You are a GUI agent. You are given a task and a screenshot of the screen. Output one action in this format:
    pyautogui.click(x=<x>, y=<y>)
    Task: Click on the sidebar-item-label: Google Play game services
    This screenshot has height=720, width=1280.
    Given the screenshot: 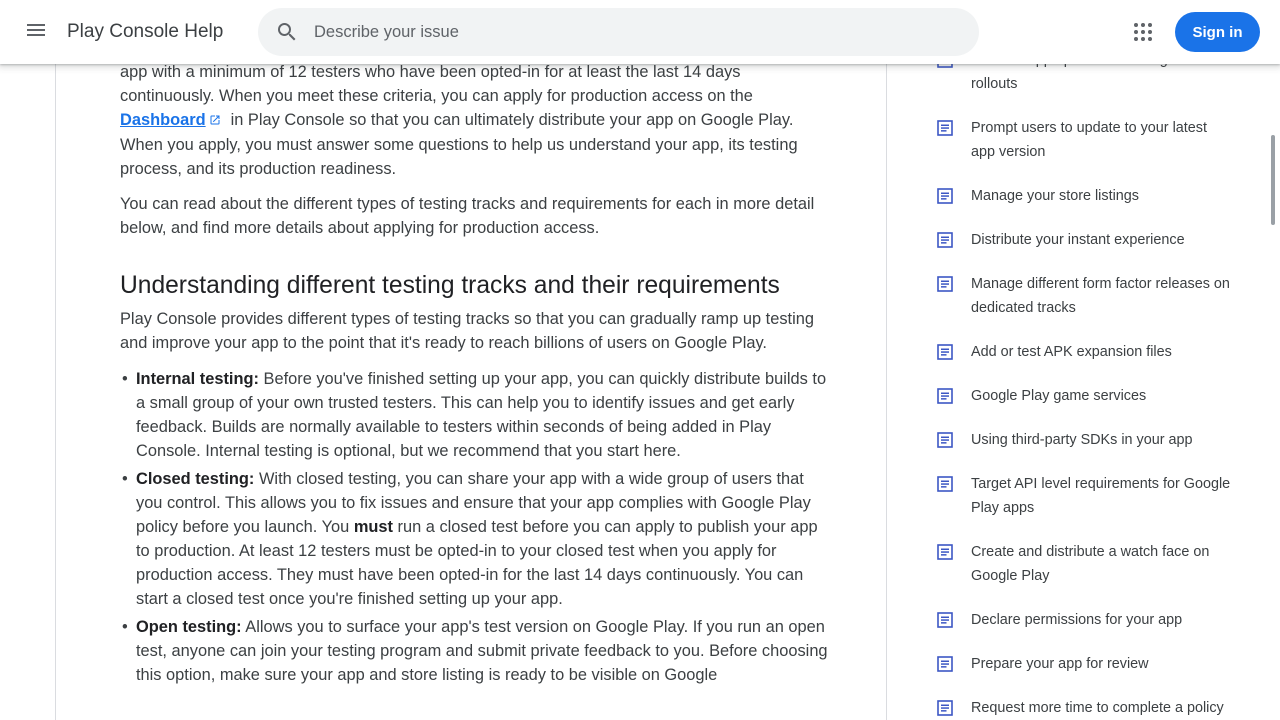 What is the action you would take?
    pyautogui.click(x=1059, y=396)
    